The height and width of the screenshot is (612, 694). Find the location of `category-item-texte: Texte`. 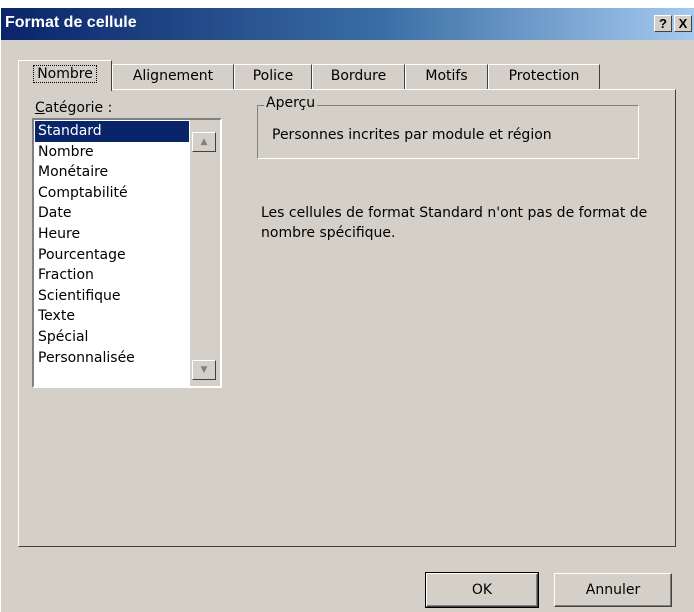

category-item-texte: Texte is located at coordinates (112, 316).